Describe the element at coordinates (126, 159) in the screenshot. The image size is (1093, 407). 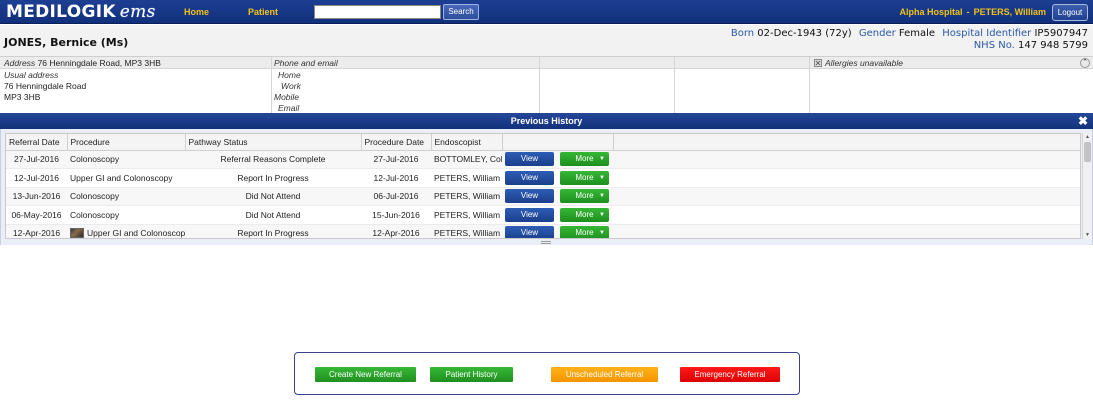
I see `procedure-cell: Colonoscopy` at that location.